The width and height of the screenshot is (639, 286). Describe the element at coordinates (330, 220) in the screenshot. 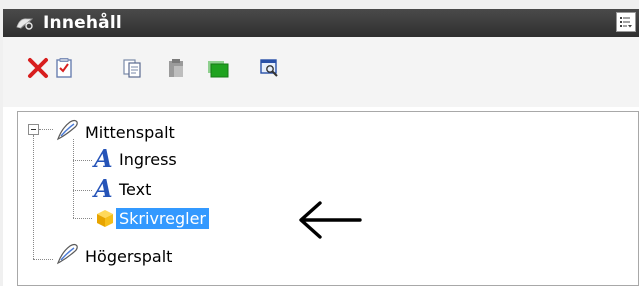

I see `left-arrow-icon` at that location.